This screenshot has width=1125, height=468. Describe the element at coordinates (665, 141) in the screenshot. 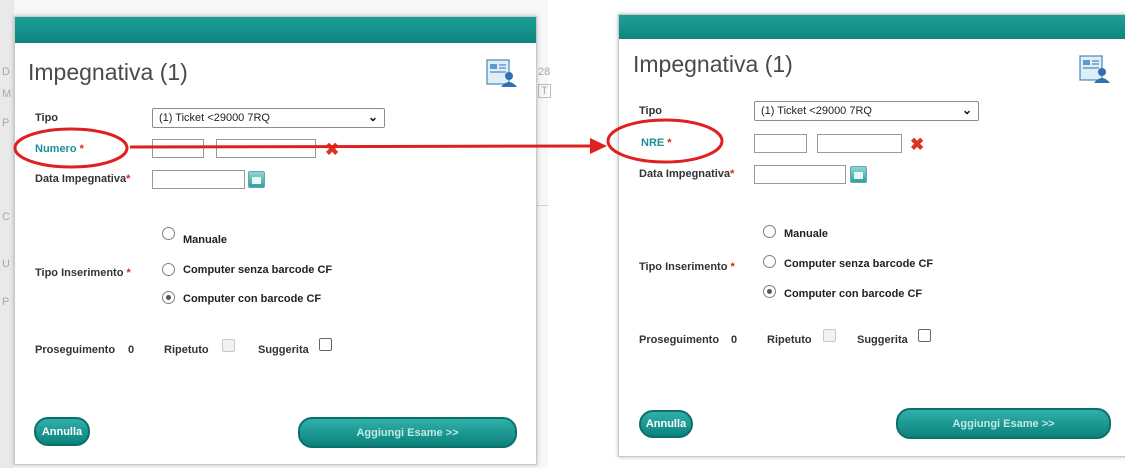

I see `highlight-ellipse-right` at that location.